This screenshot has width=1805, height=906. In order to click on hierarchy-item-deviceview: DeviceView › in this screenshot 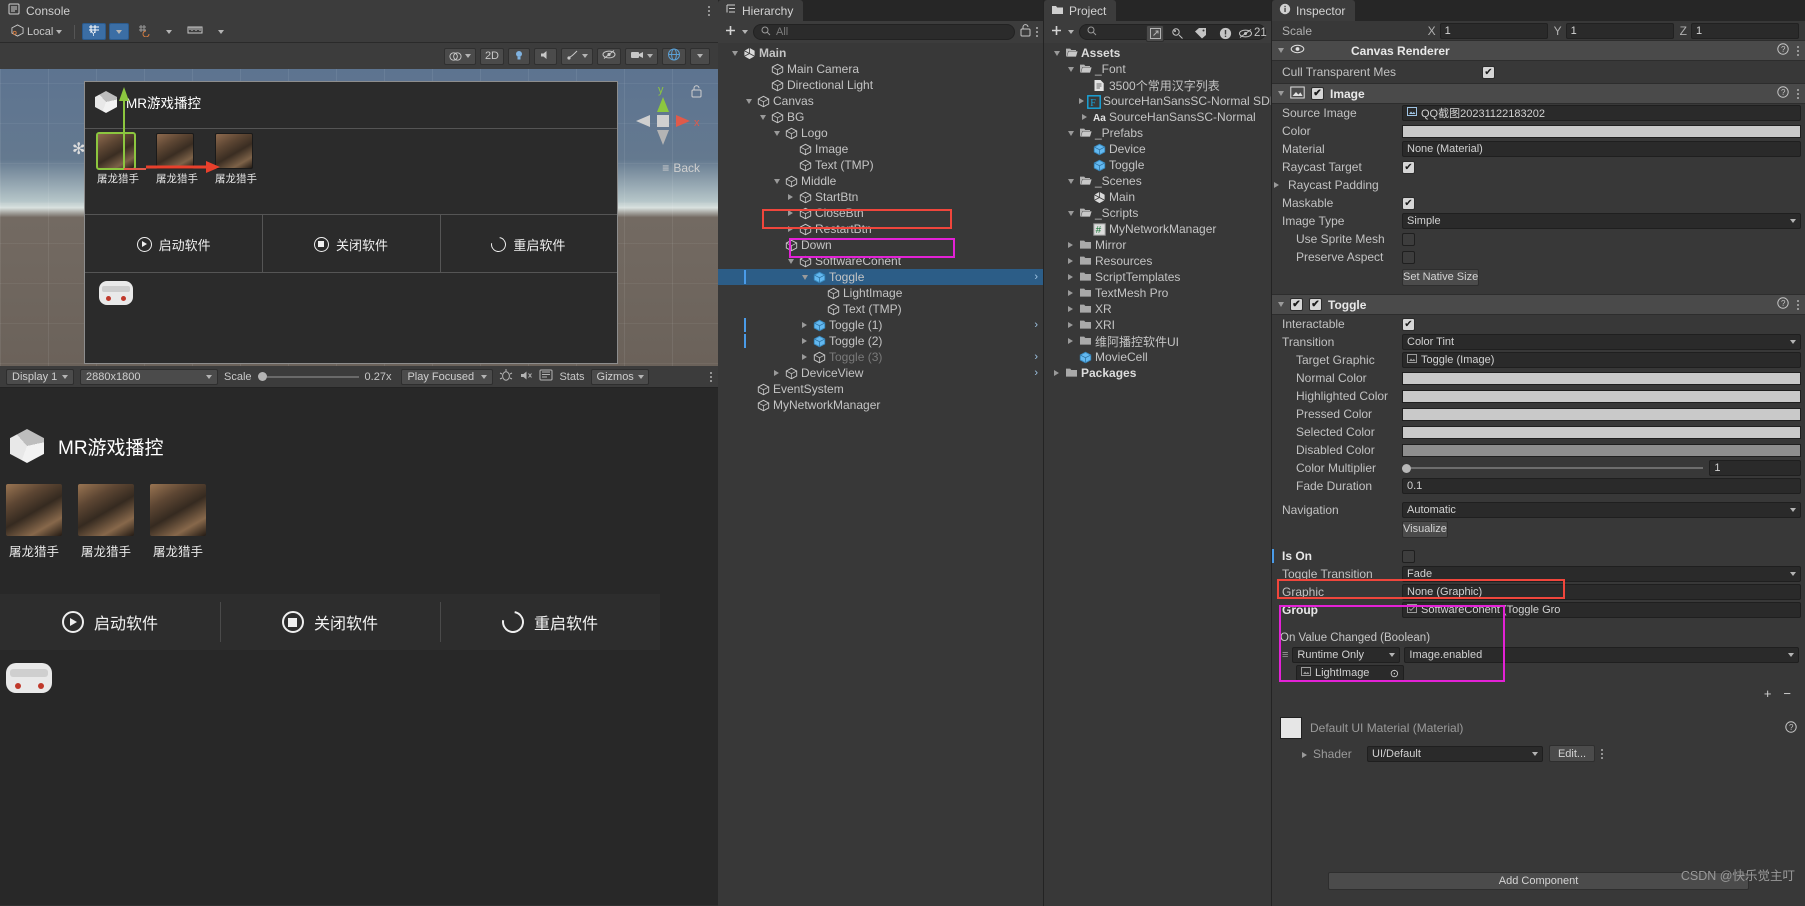, I will do `click(881, 373)`.